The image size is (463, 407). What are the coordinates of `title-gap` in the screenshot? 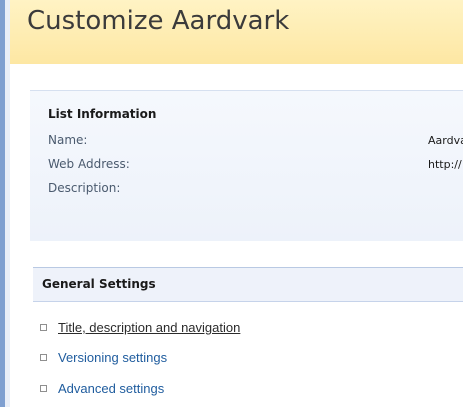 It's located at (236, 74).